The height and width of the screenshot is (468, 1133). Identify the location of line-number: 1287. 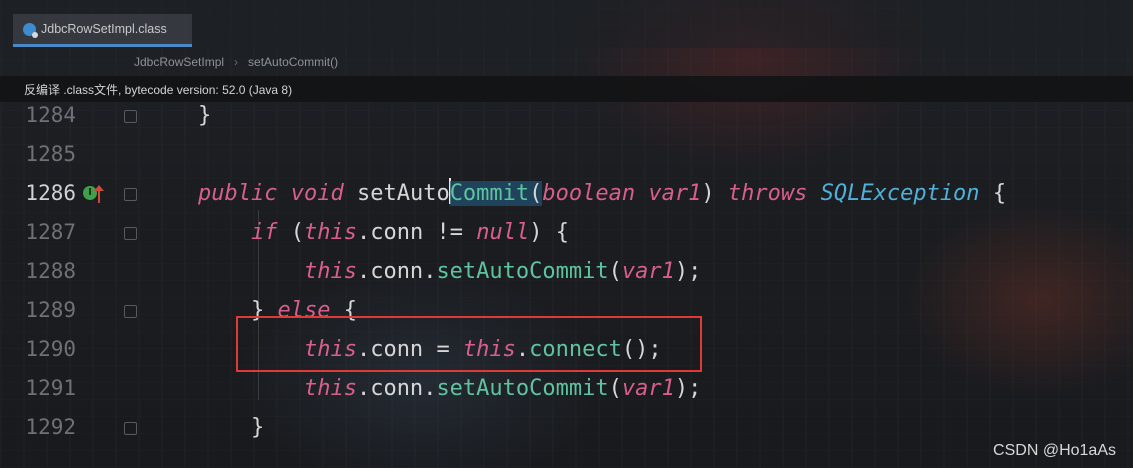
(50, 232).